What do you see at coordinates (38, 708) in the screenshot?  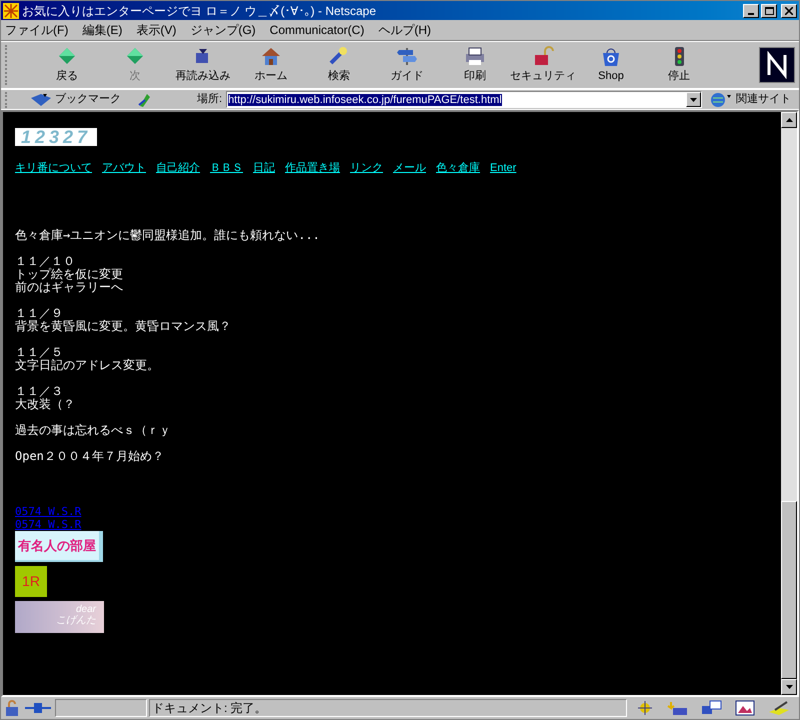 I see `connection-plug-icon` at bounding box center [38, 708].